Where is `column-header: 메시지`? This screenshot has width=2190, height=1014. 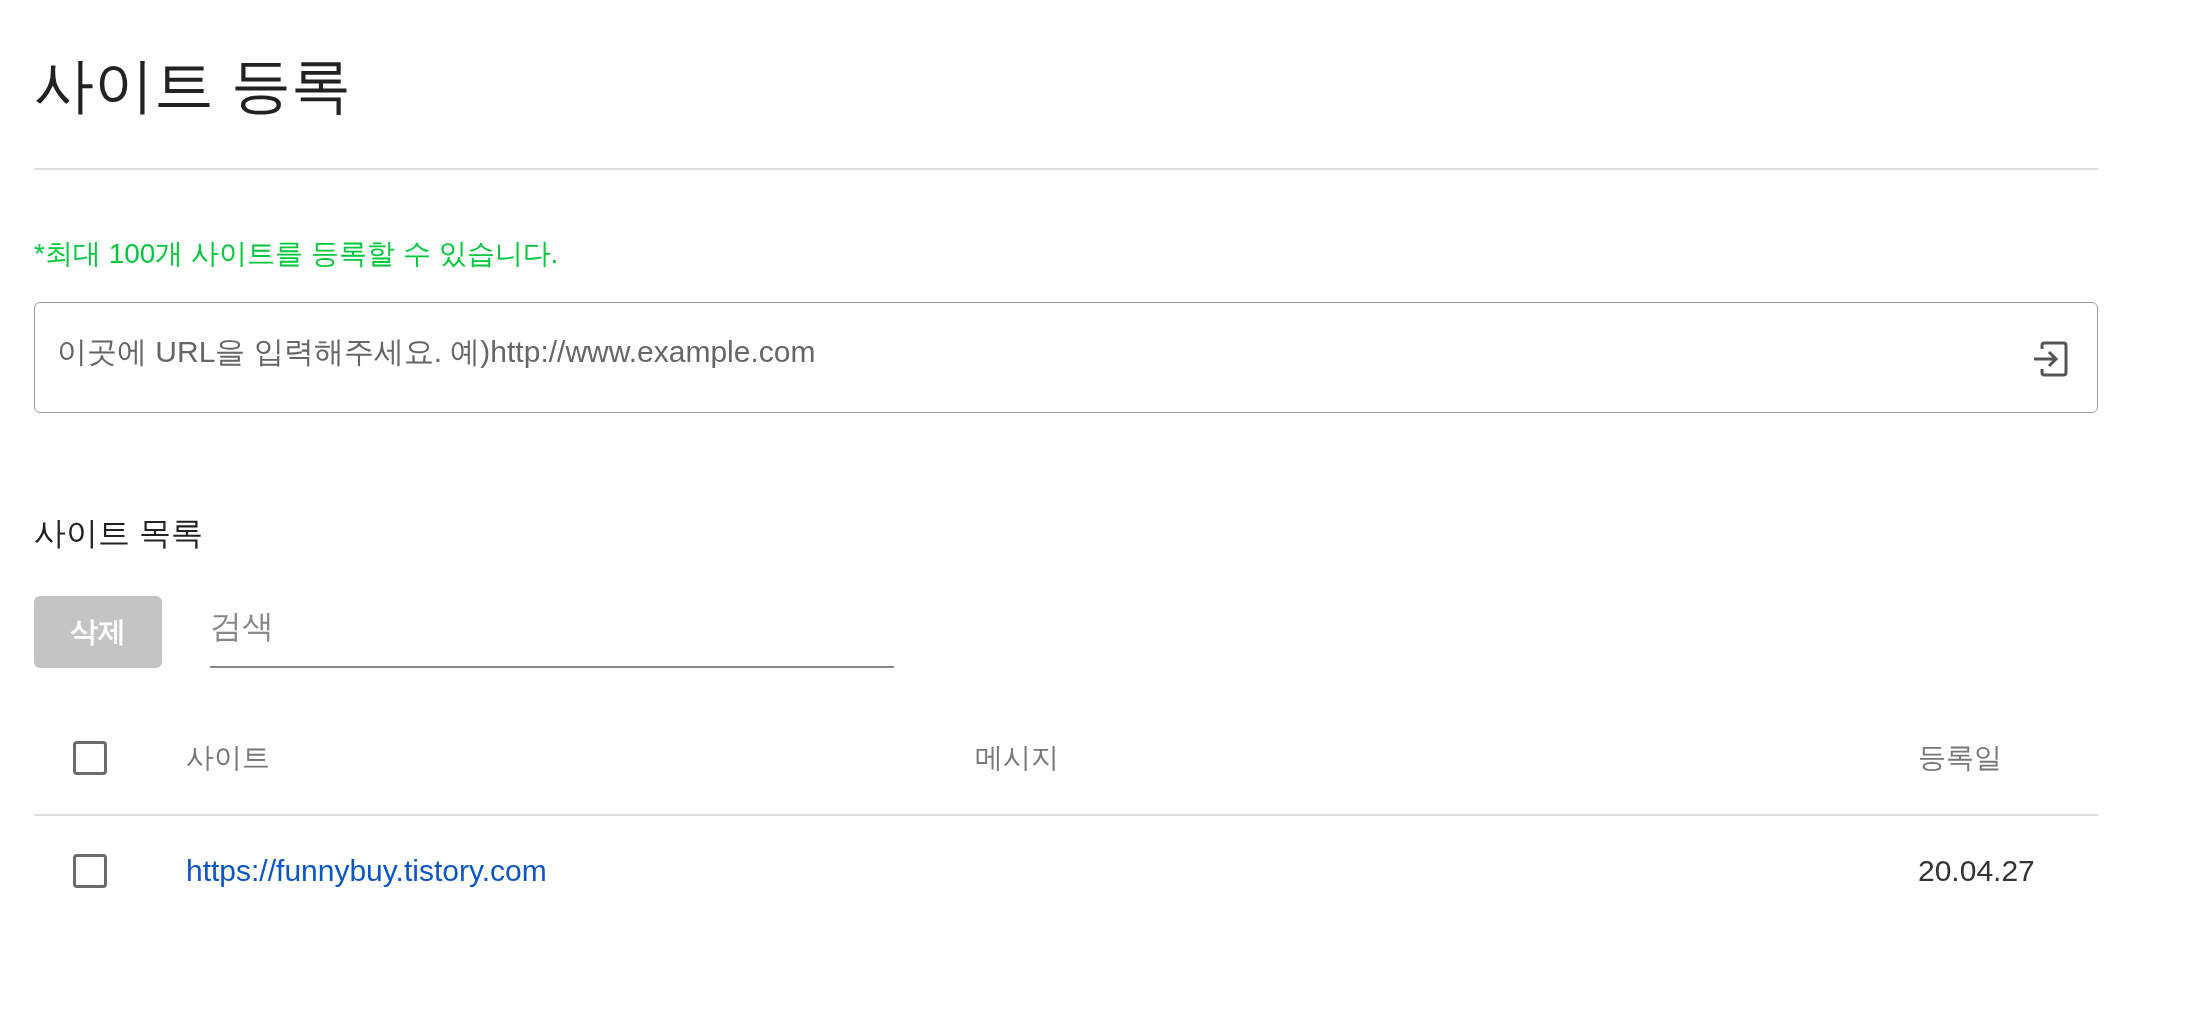 column-header: 메시지 is located at coordinates (1017, 757).